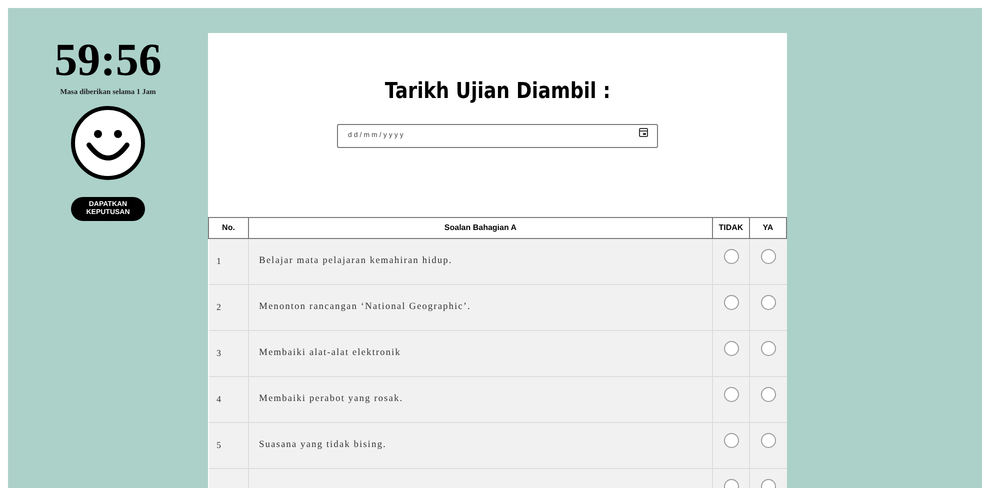  What do you see at coordinates (768, 227) in the screenshot?
I see `column-header: YA` at bounding box center [768, 227].